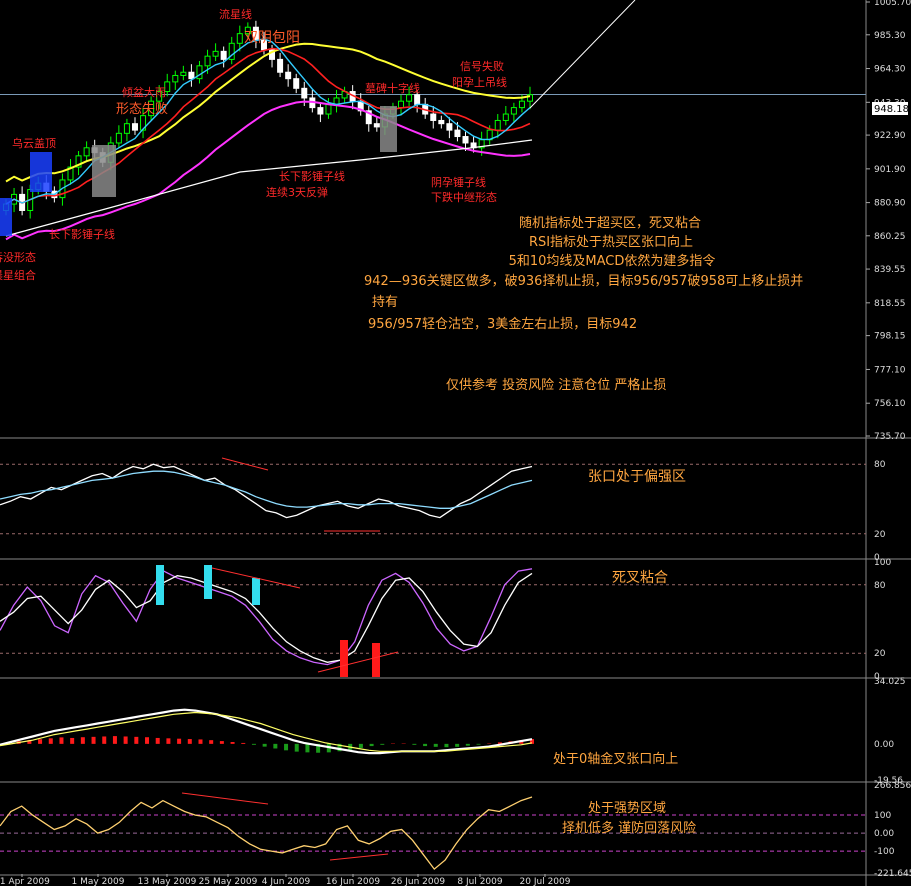  I want to click on price-tick-label: 901.90, so click(890, 170).